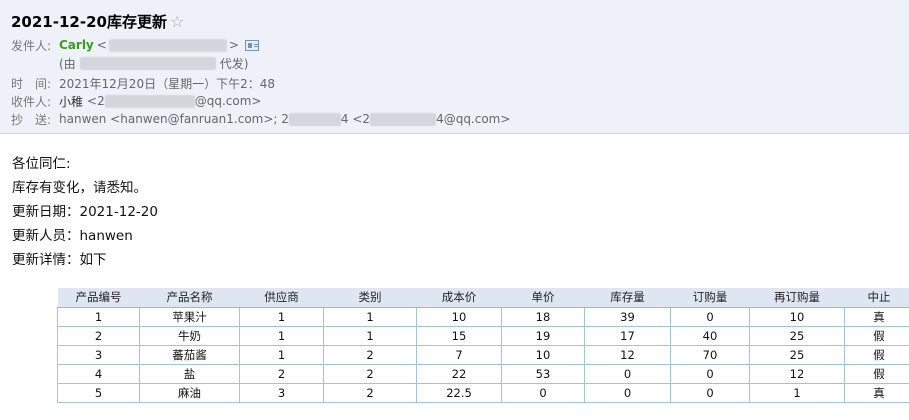 This screenshot has width=909, height=420. What do you see at coordinates (797, 298) in the screenshot?
I see `col-header-reorder: 再订购量` at bounding box center [797, 298].